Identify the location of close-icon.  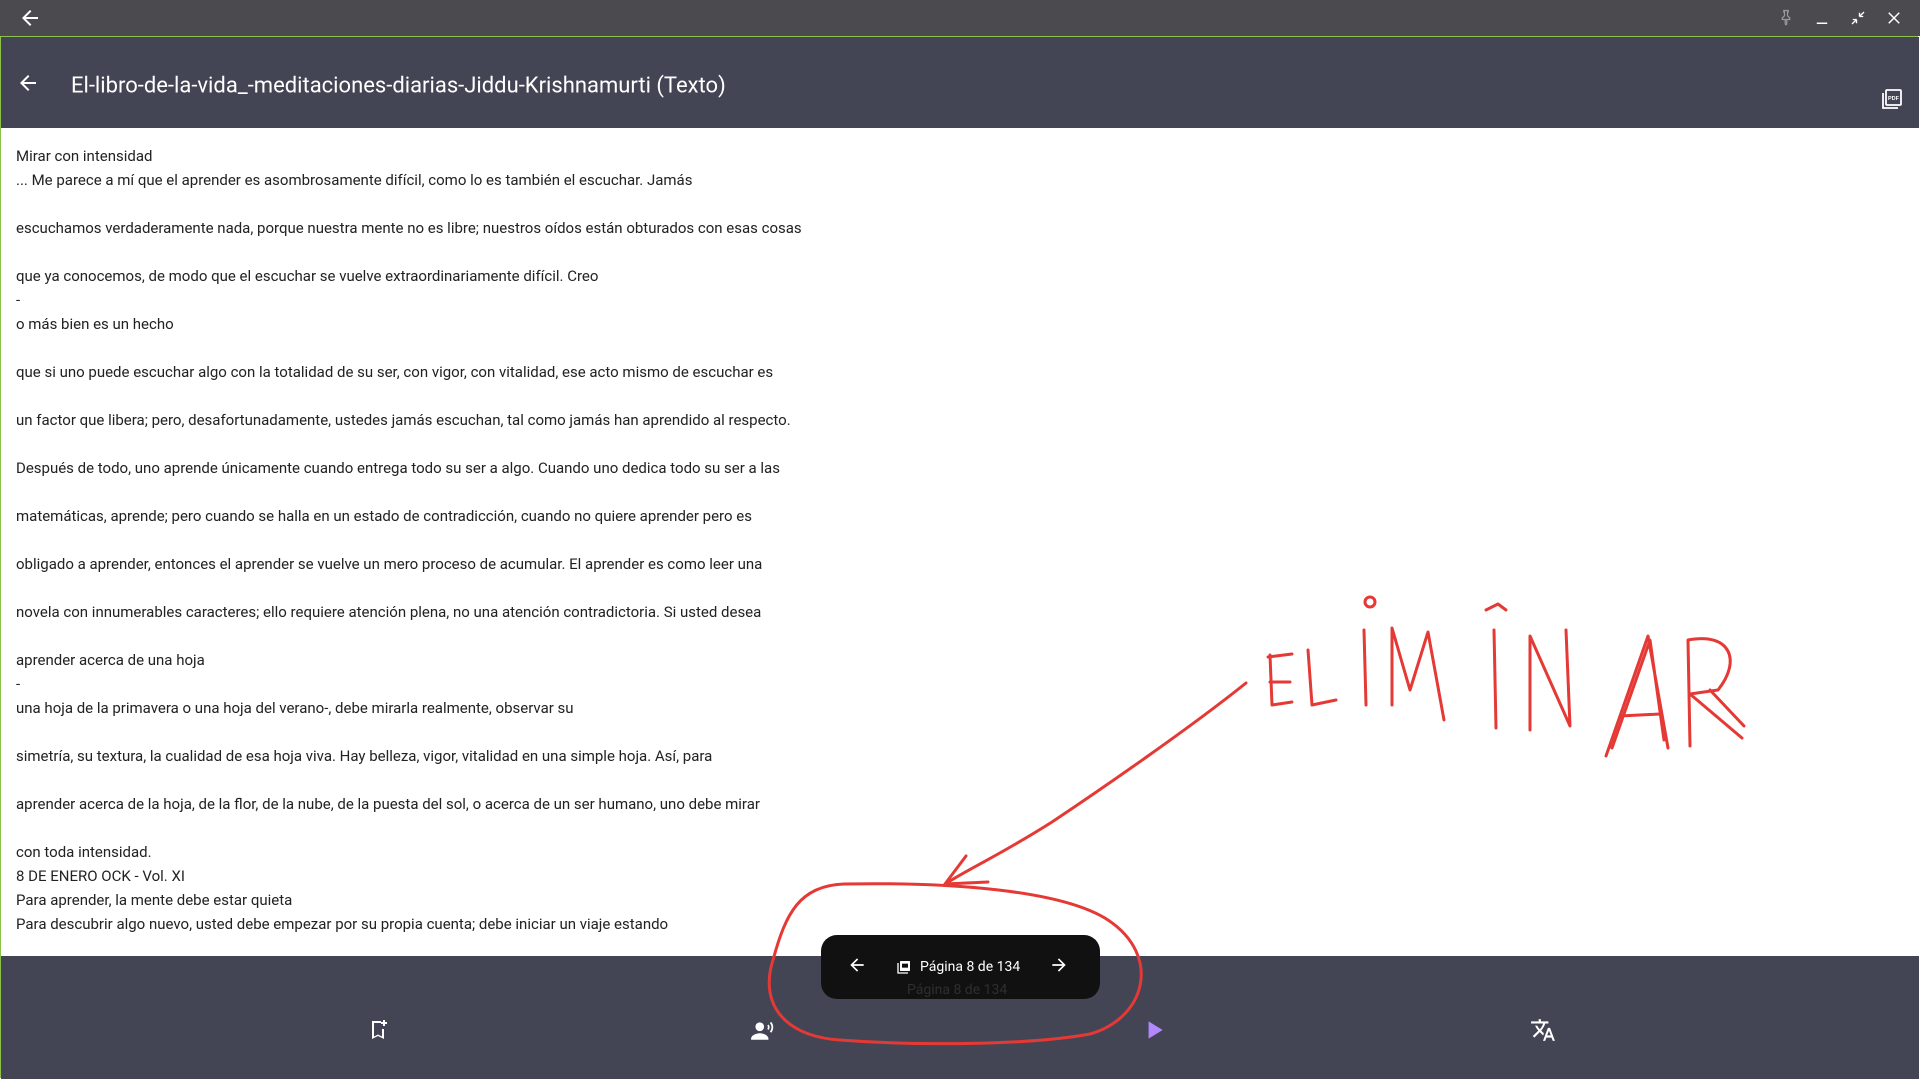
(1894, 18).